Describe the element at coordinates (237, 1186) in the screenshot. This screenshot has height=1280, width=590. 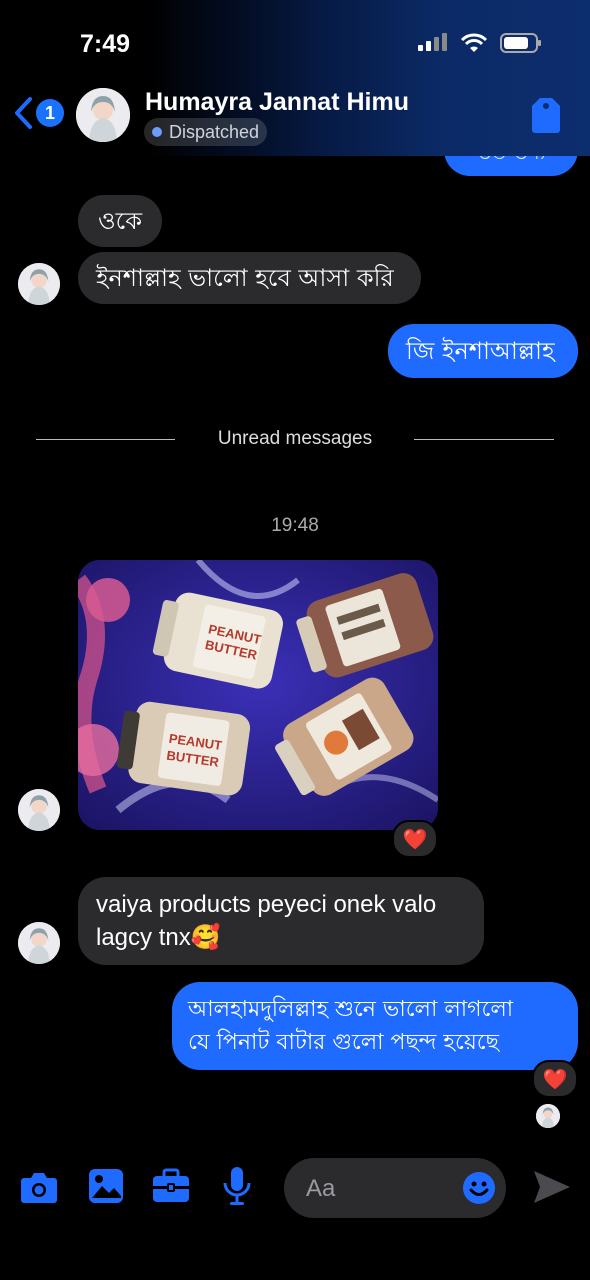
I see `microphone-icon` at that location.